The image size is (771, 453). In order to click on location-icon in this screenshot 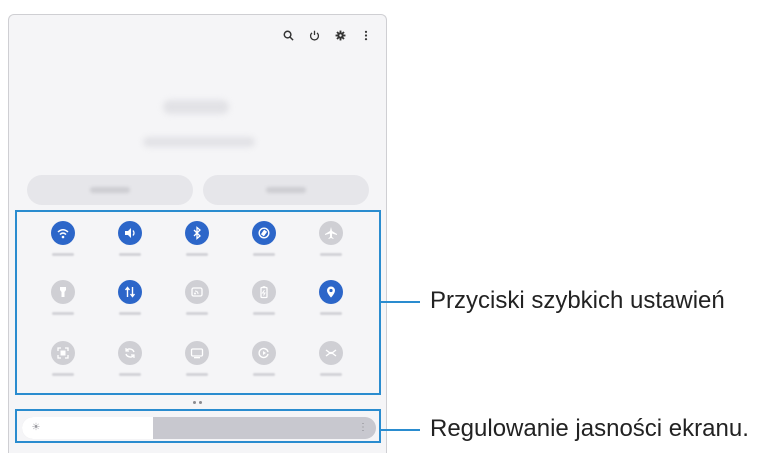, I will do `click(331, 292)`.